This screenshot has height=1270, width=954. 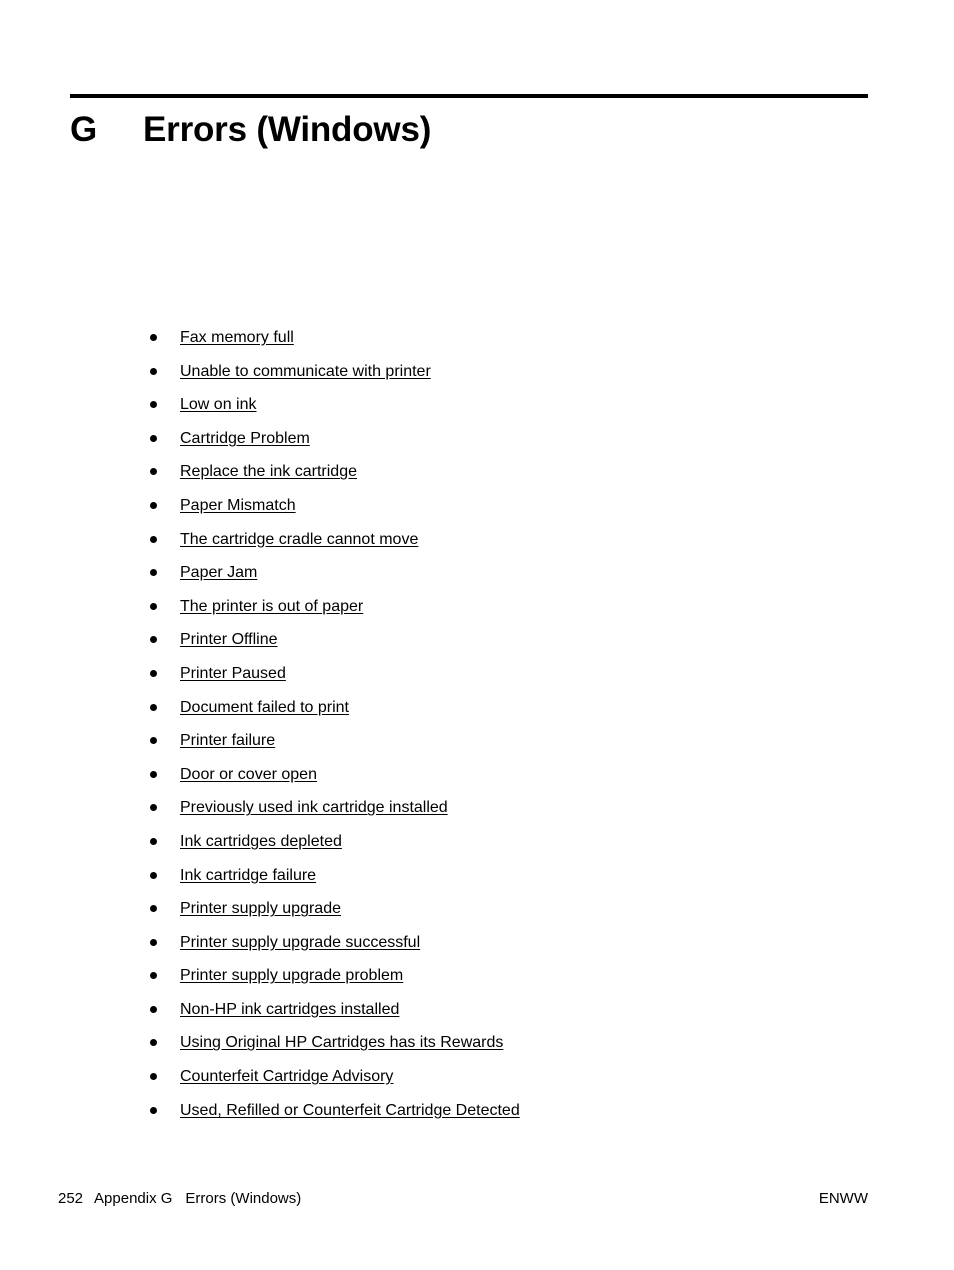 I want to click on list-item: Printer supply upgrade successful, so click(x=530, y=949).